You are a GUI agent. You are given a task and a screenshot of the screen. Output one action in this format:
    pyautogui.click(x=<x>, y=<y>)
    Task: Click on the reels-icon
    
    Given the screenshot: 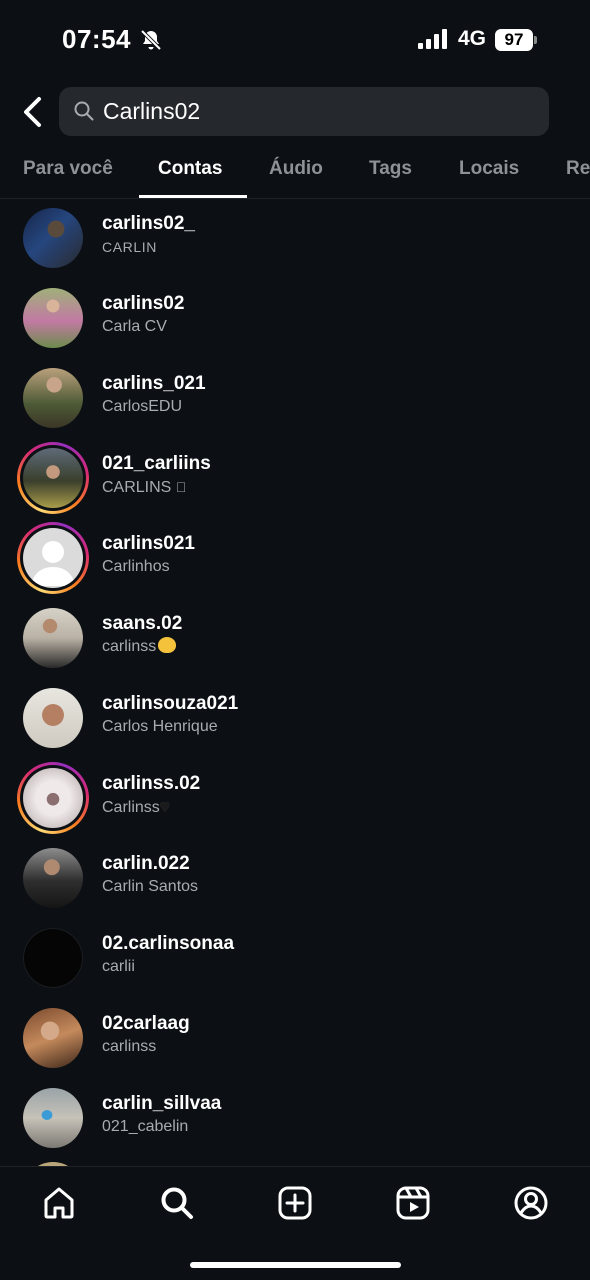 What is the action you would take?
    pyautogui.click(x=413, y=1203)
    